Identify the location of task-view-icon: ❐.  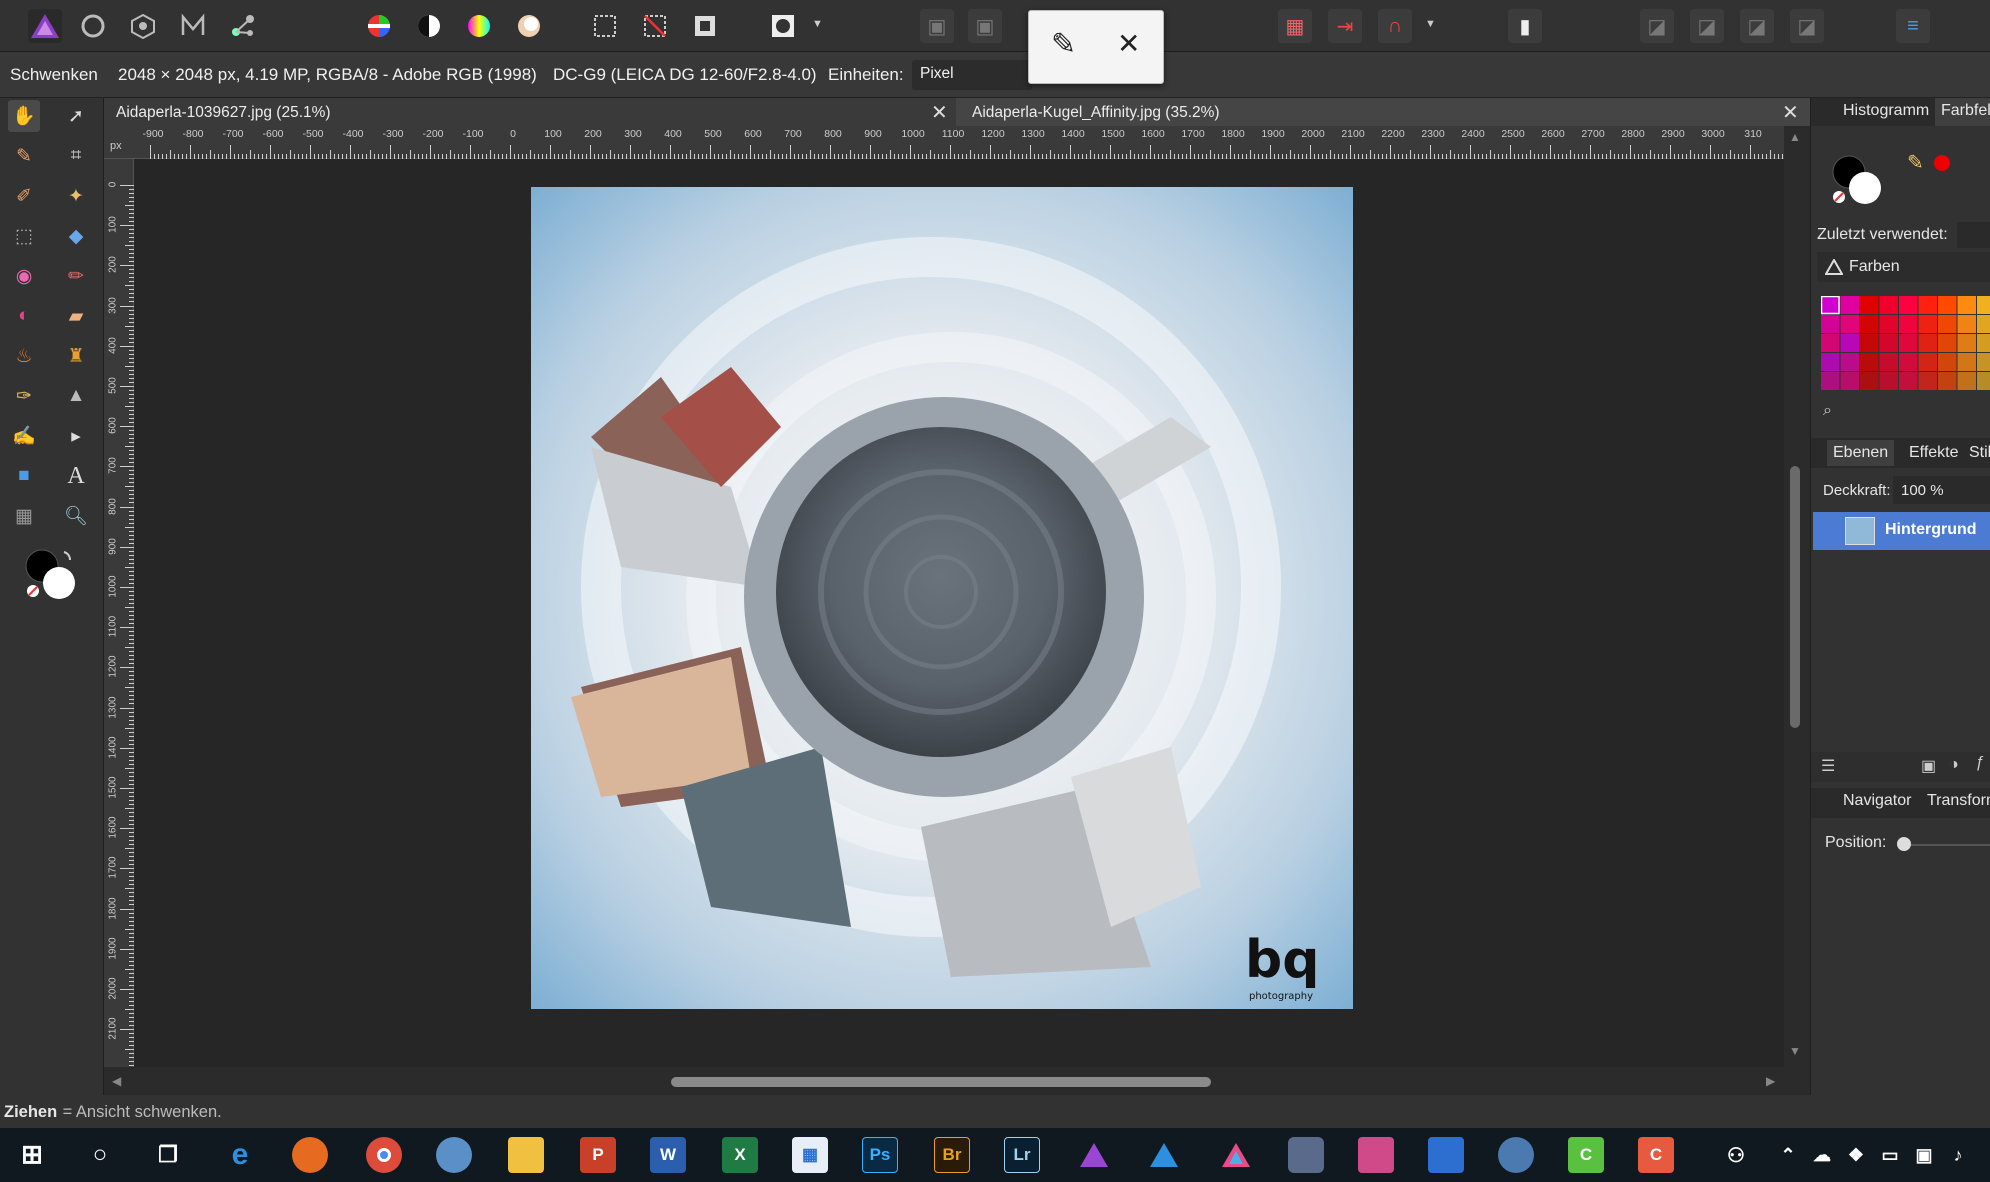
(168, 1155).